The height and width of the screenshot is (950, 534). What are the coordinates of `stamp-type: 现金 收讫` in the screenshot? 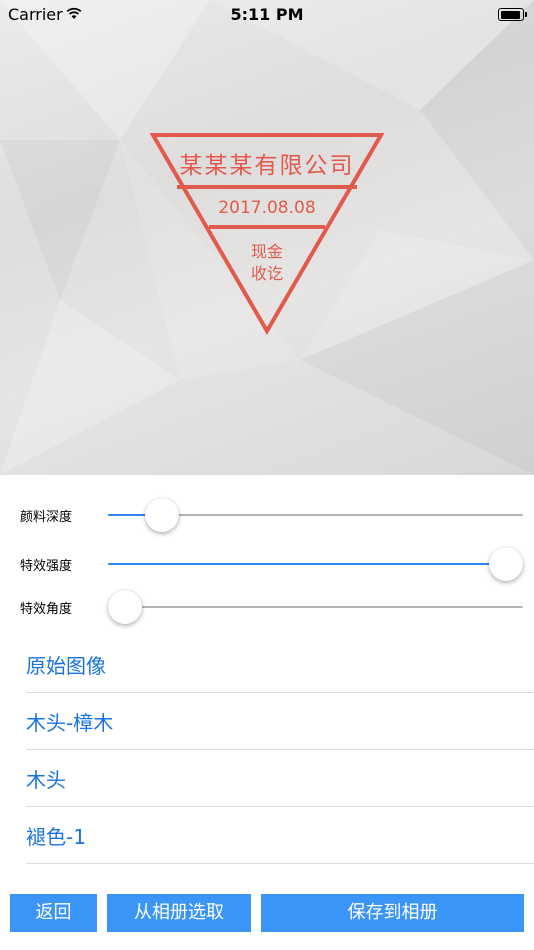 It's located at (267, 263).